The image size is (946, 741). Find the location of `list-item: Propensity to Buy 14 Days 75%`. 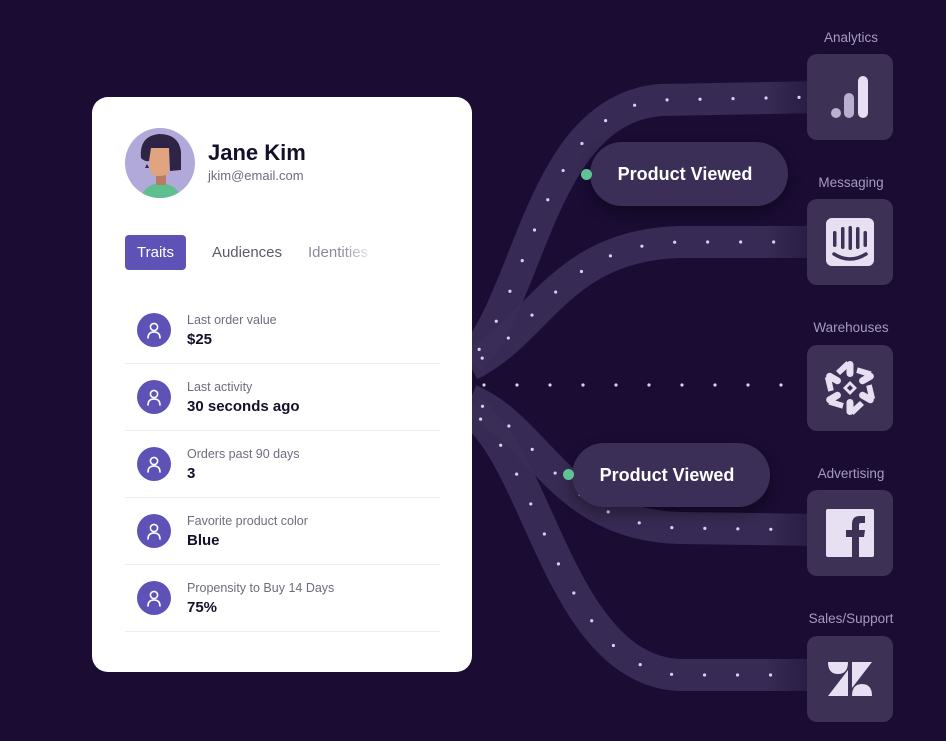

list-item: Propensity to Buy 14 Days 75% is located at coordinates (282, 598).